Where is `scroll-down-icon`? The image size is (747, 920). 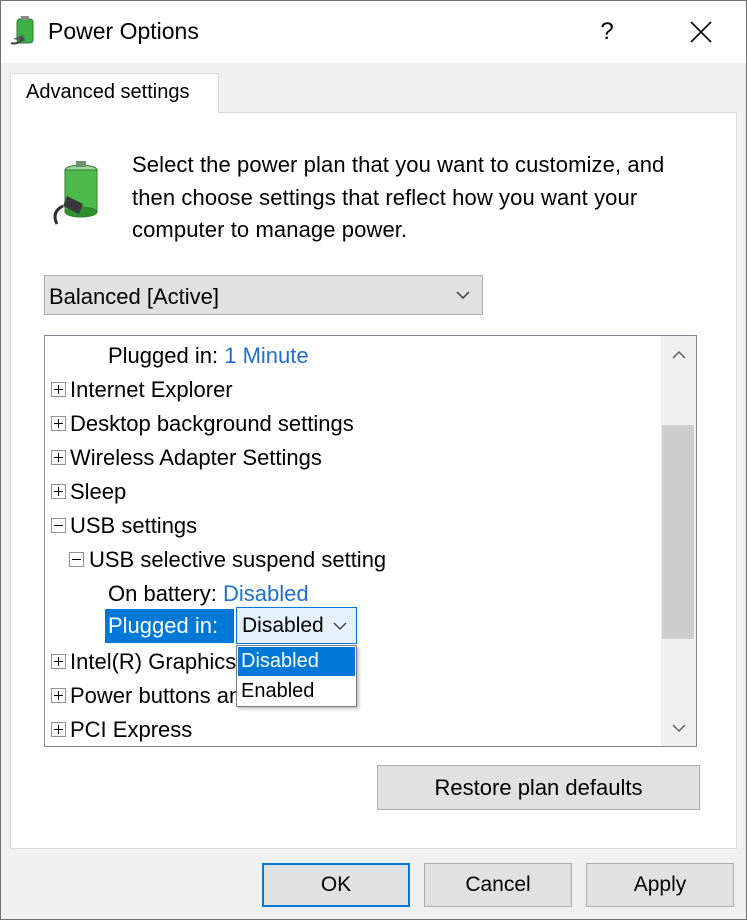 scroll-down-icon is located at coordinates (679, 728).